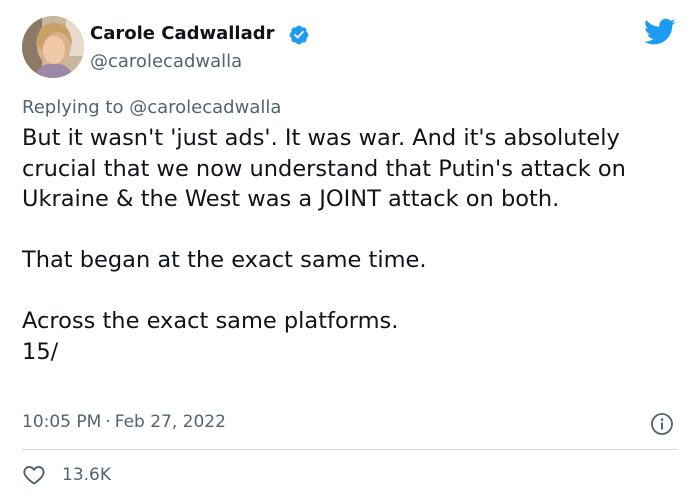 The width and height of the screenshot is (700, 502). What do you see at coordinates (224, 260) in the screenshot?
I see `tweet-paragraph: That began at the exact same time.` at bounding box center [224, 260].